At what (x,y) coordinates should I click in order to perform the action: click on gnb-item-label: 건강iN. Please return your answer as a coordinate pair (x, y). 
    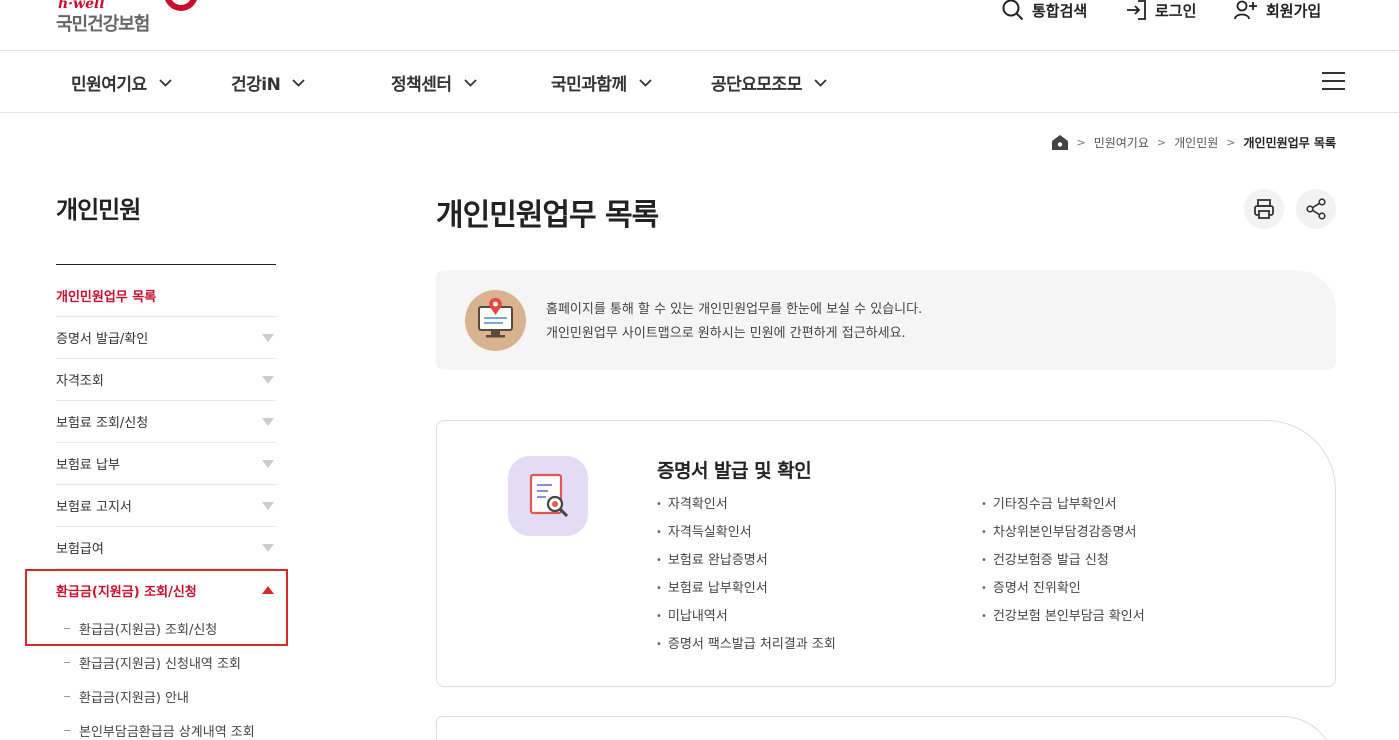
    Looking at the image, I should click on (256, 85).